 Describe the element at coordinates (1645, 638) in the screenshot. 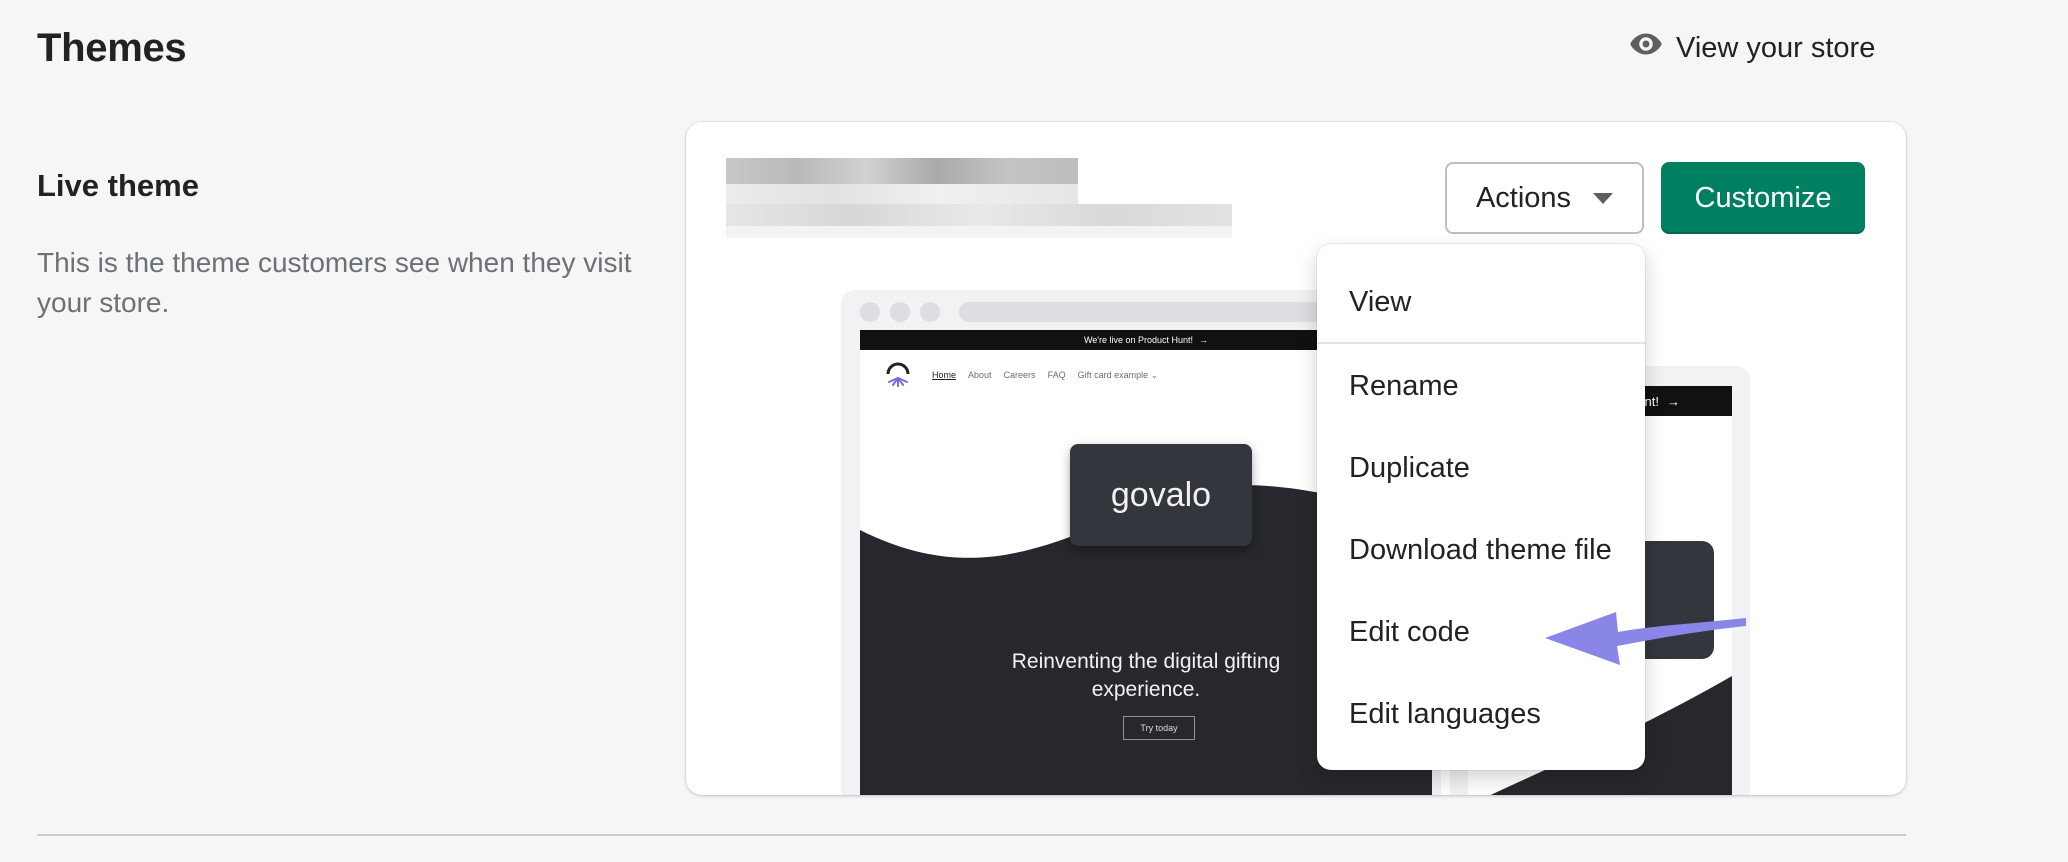

I see `annotation-arrow-icon` at that location.